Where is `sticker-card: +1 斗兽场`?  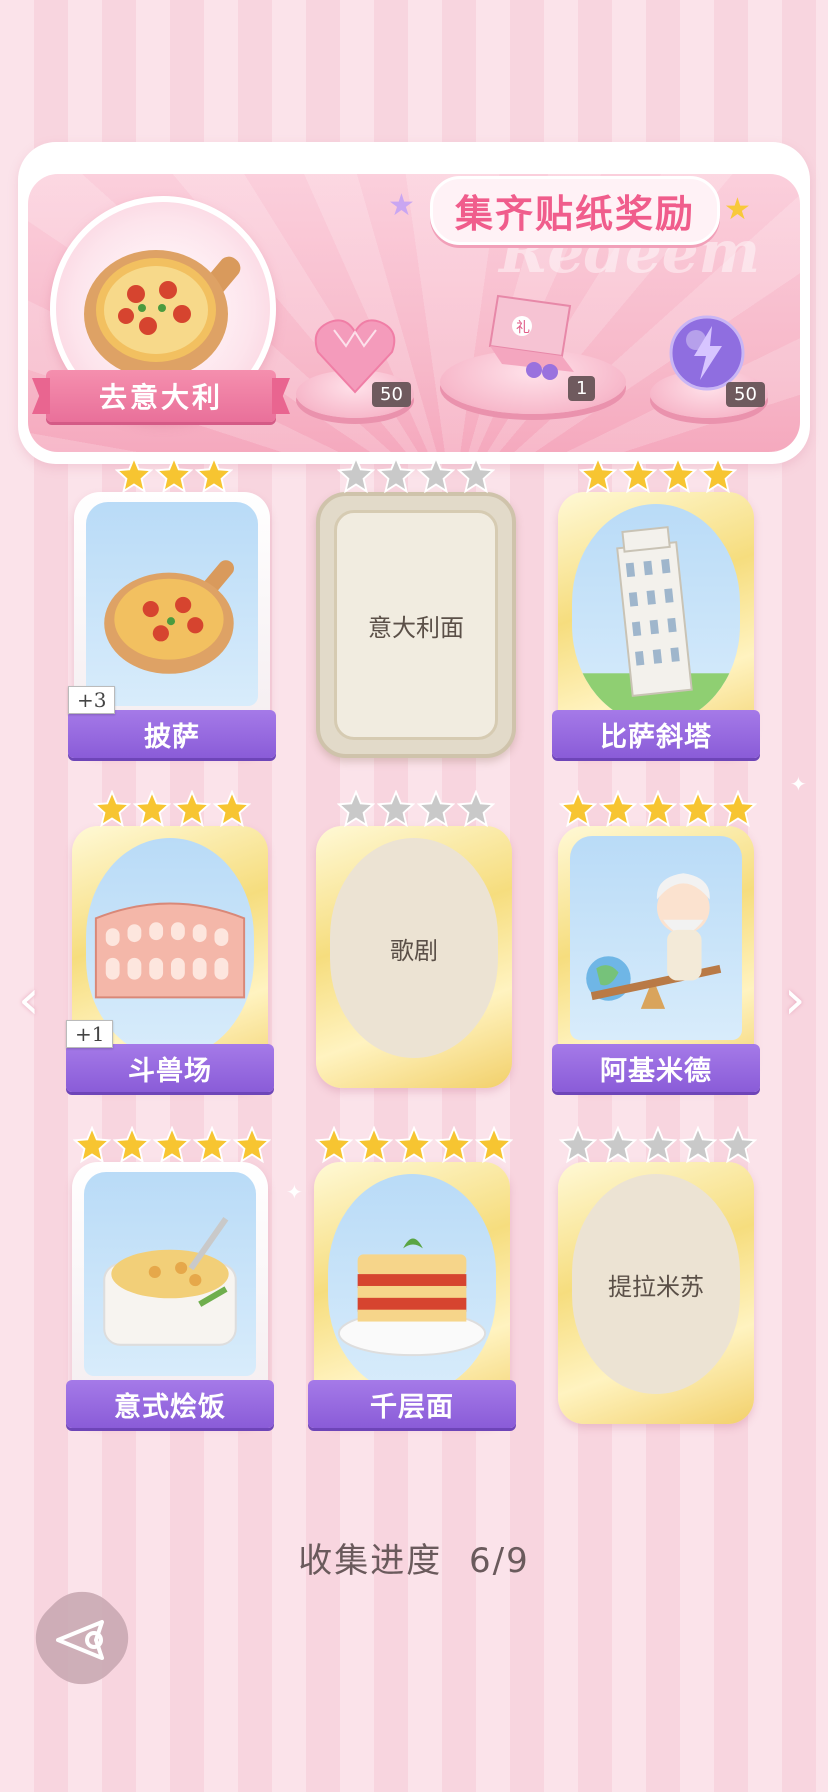 sticker-card: +1 斗兽场 is located at coordinates (170, 941).